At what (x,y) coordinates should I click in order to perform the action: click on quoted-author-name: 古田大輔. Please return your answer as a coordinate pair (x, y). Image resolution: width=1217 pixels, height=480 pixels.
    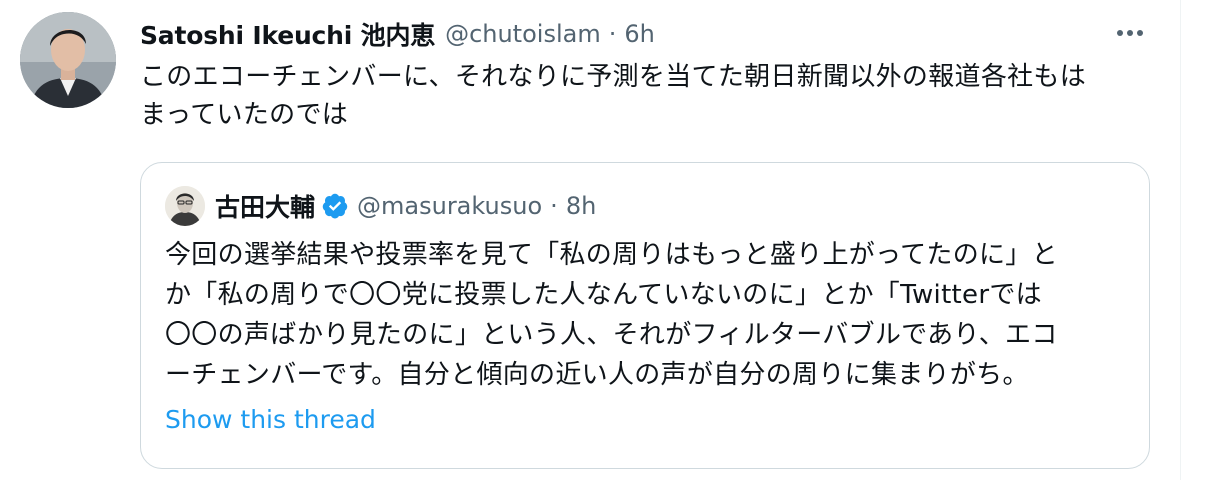
    Looking at the image, I should click on (265, 207).